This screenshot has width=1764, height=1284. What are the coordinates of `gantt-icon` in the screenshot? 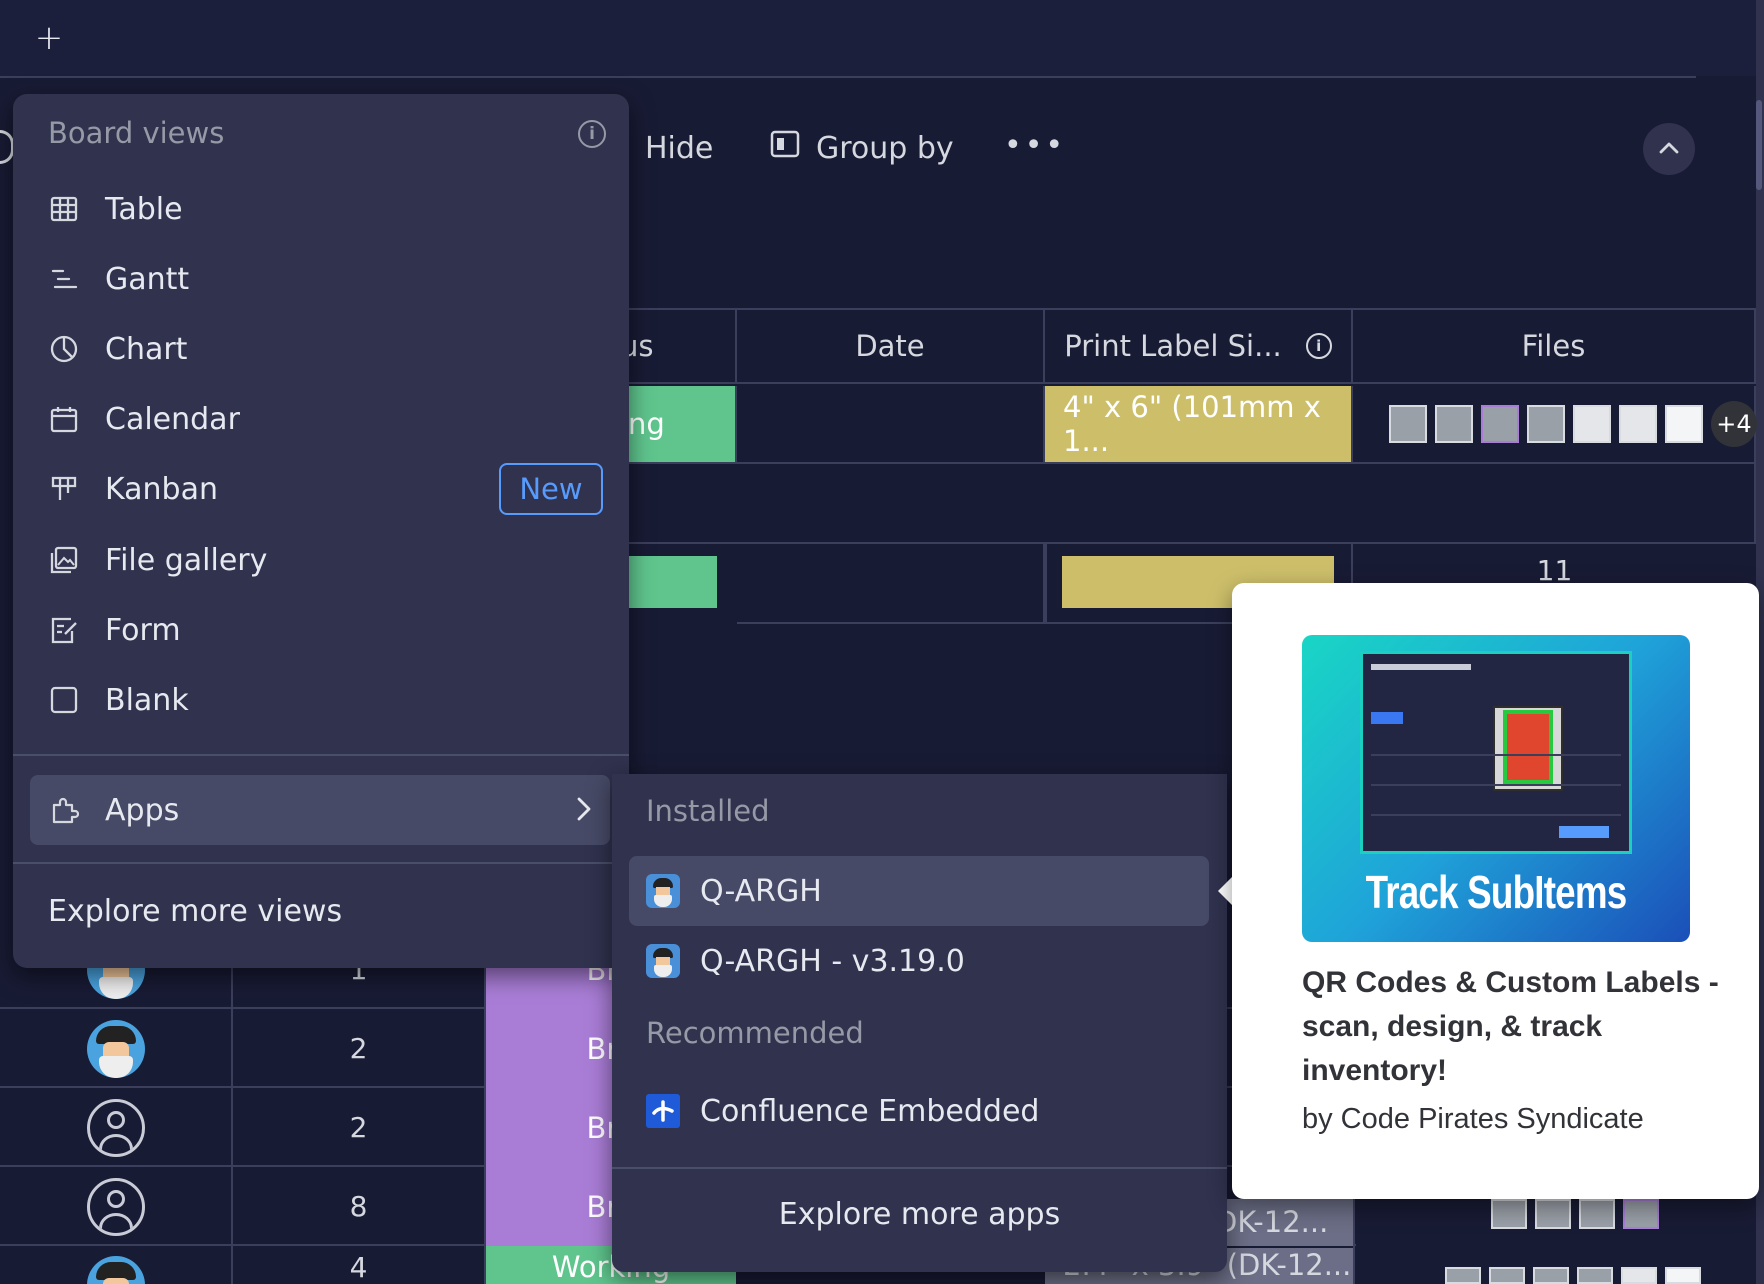 It's located at (64, 279).